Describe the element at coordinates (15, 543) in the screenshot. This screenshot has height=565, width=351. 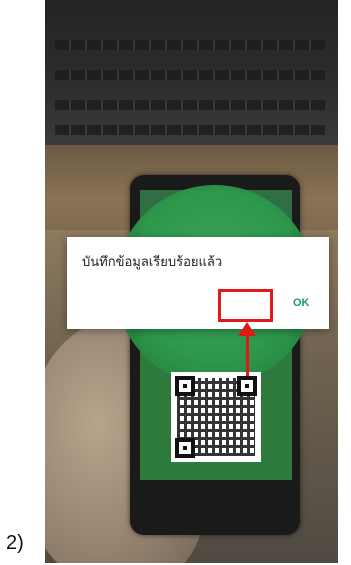
I see `step-number-label: 2)` at that location.